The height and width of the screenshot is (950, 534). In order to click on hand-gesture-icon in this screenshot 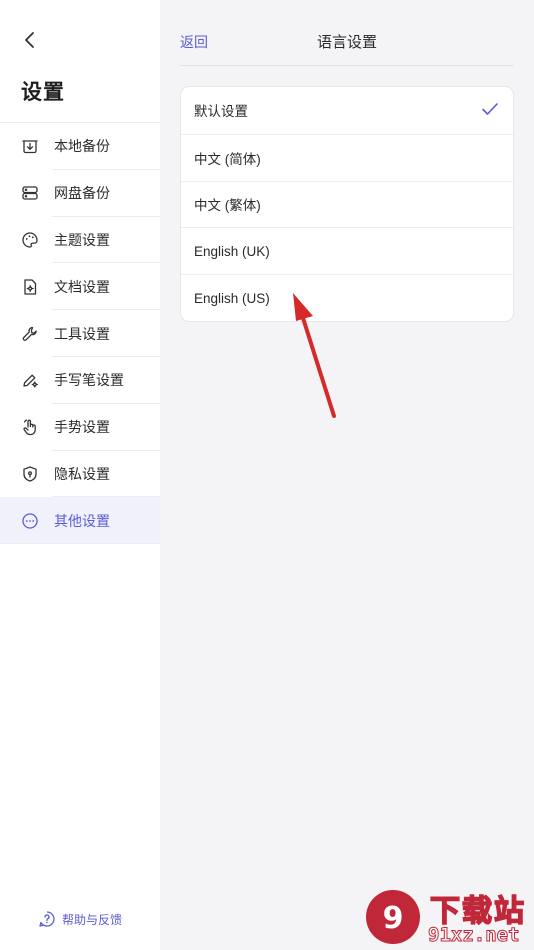, I will do `click(30, 427)`.